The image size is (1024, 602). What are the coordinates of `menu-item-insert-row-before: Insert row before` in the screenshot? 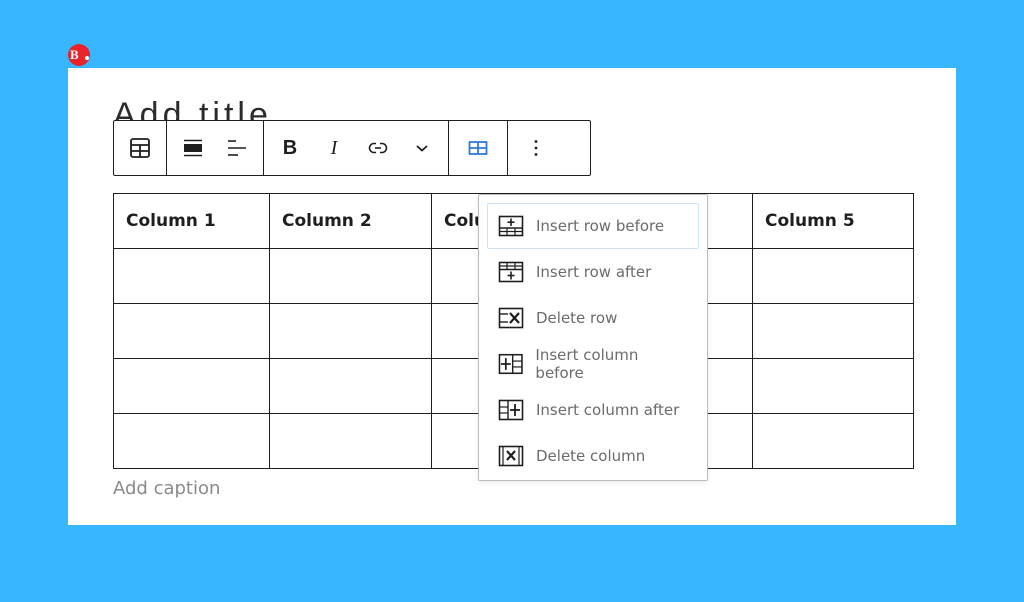 It's located at (593, 226).